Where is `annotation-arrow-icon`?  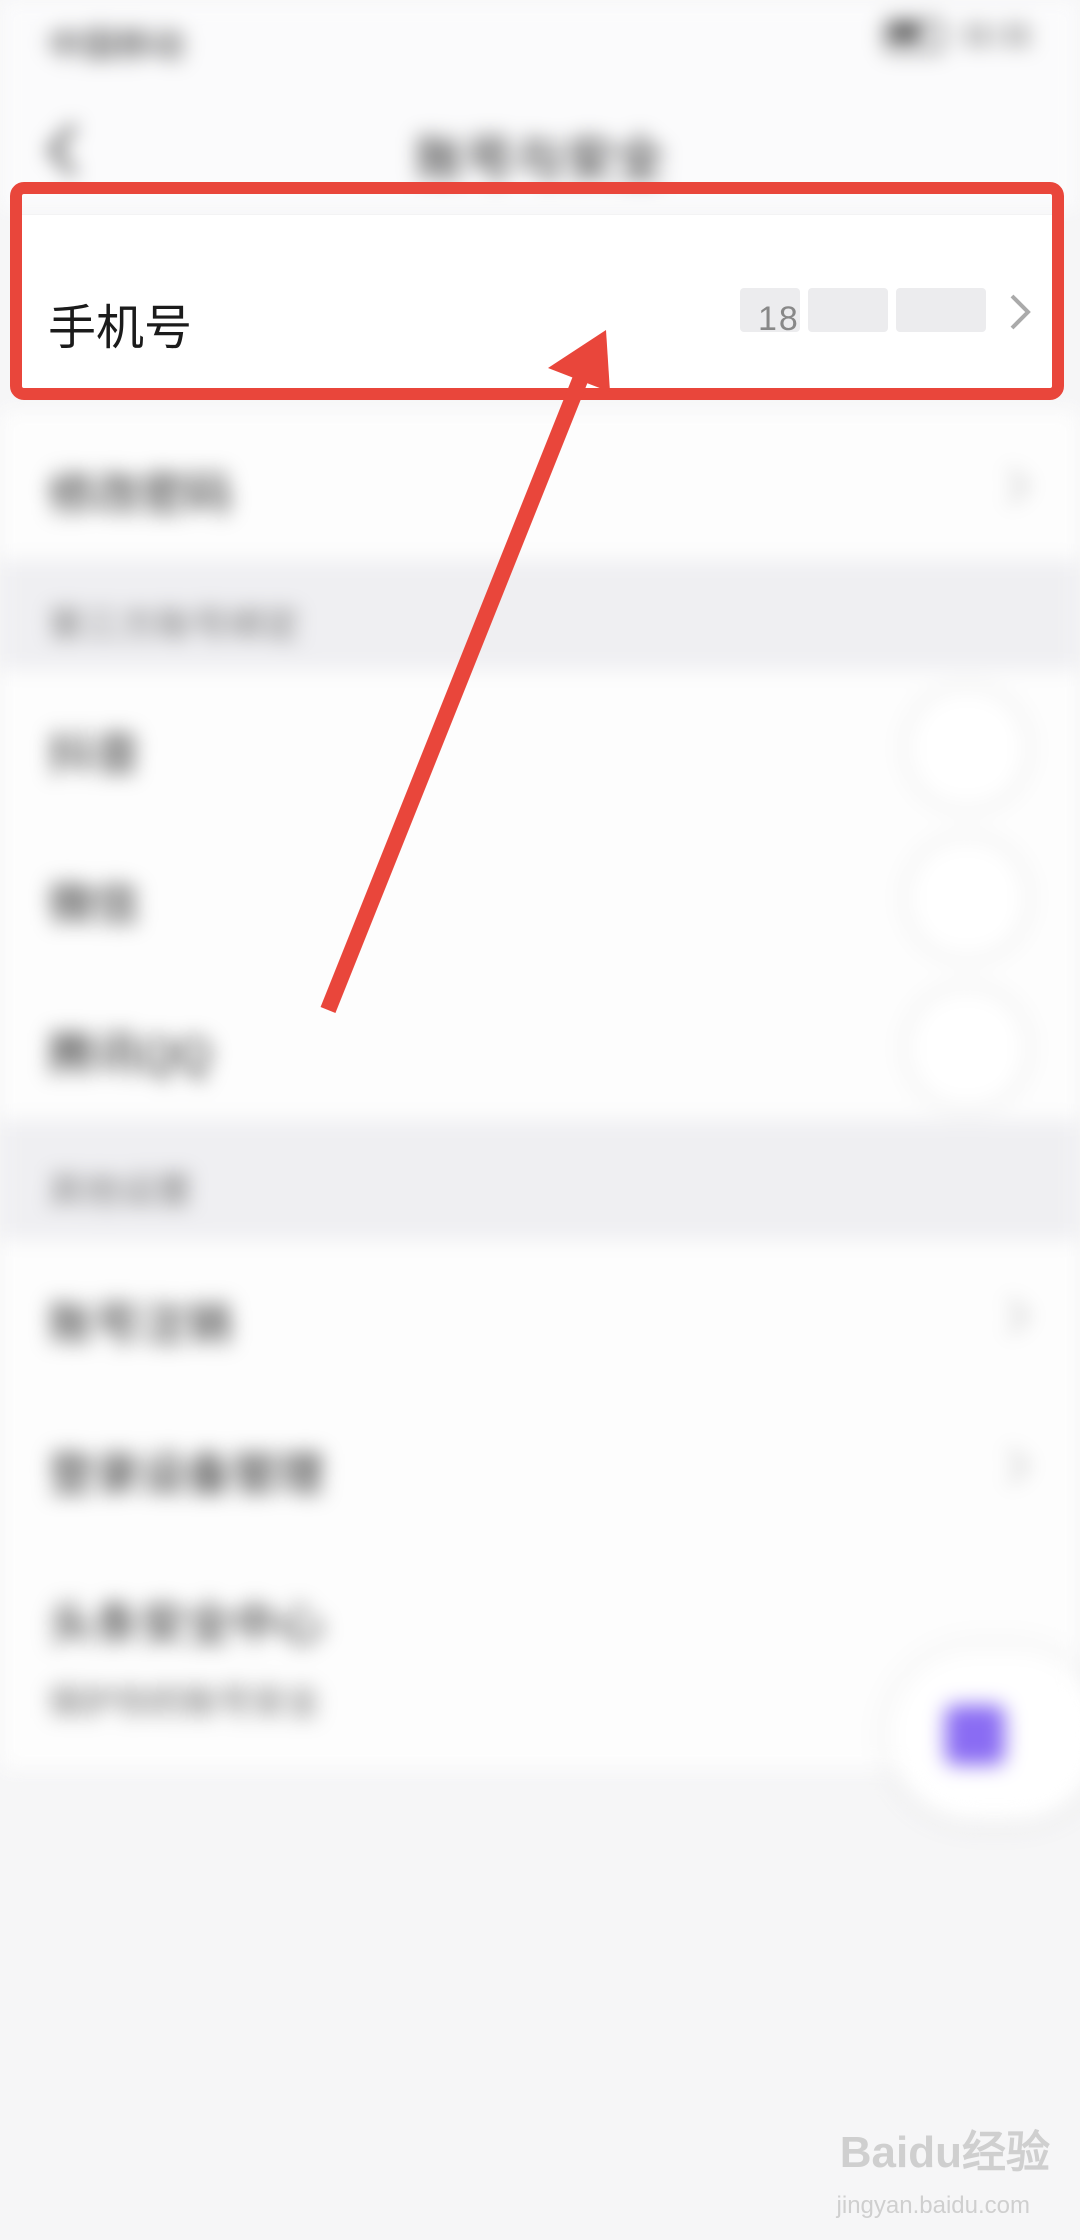
annotation-arrow-icon is located at coordinates (465, 671).